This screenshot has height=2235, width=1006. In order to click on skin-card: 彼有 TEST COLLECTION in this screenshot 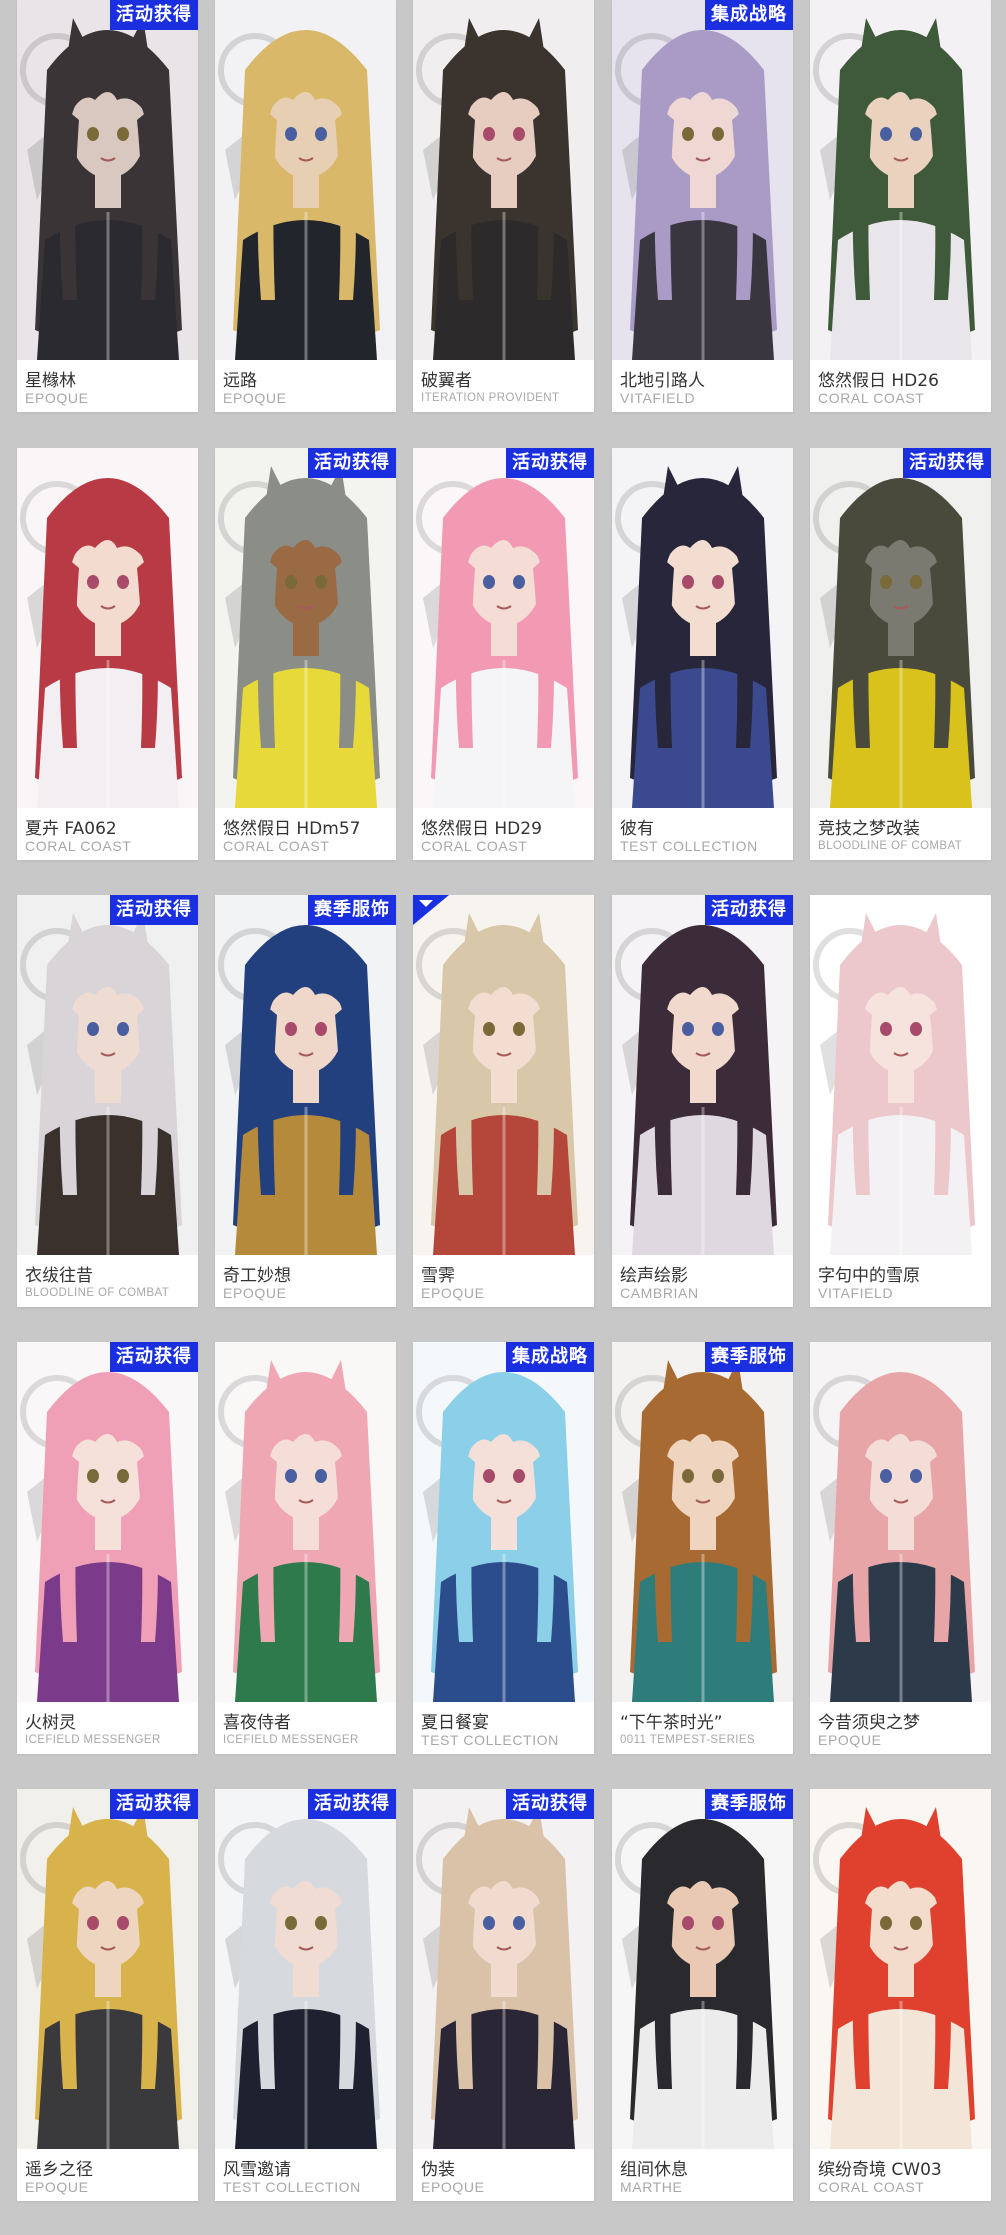, I will do `click(702, 654)`.